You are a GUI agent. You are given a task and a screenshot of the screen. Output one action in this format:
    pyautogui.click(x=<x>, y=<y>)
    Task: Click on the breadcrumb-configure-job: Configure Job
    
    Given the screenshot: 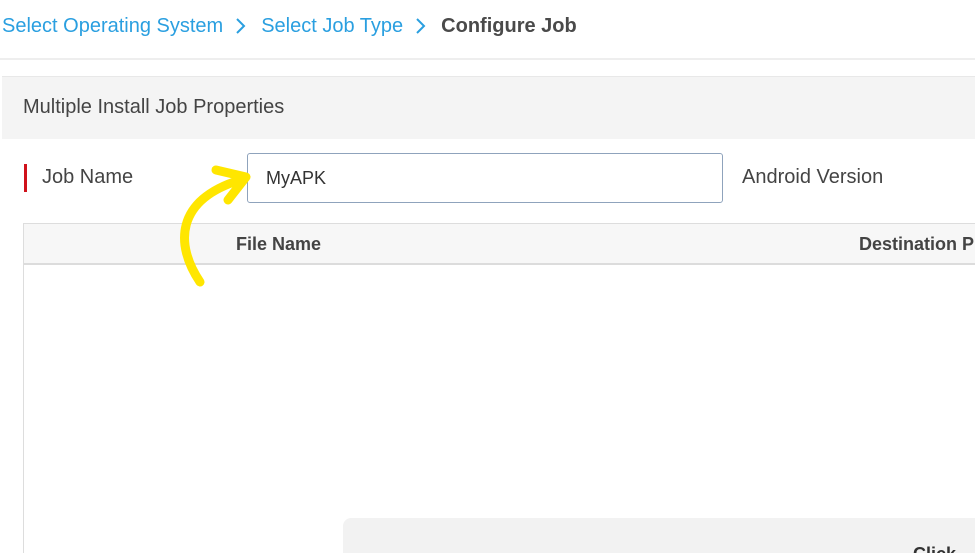 What is the action you would take?
    pyautogui.click(x=509, y=25)
    